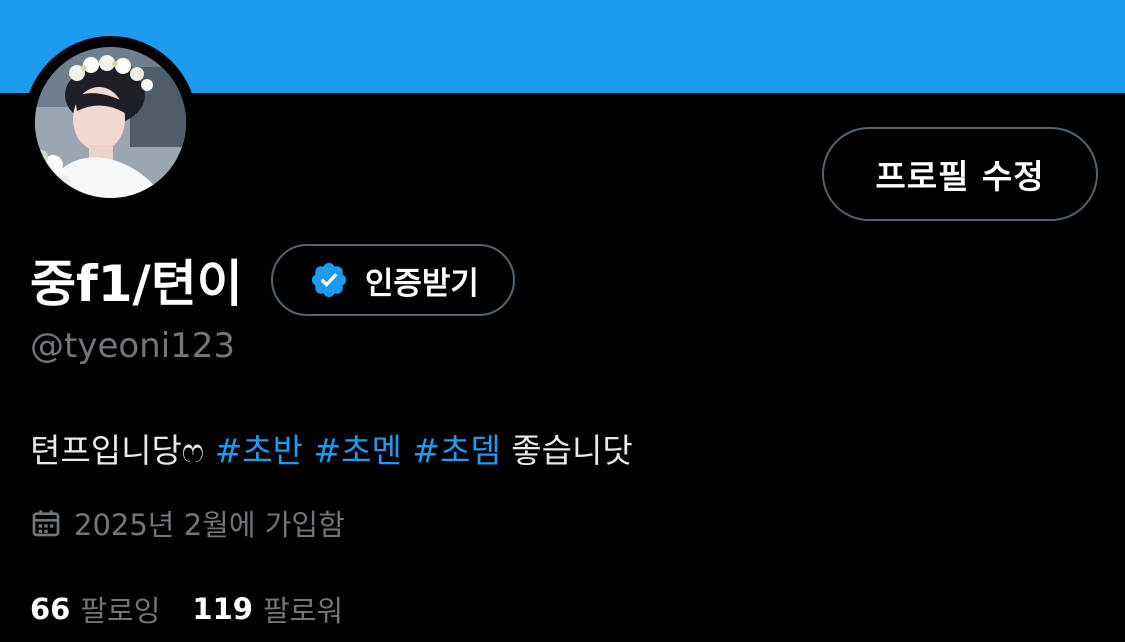  What do you see at coordinates (133, 346) in the screenshot?
I see `user-handle: @tyeoni123` at bounding box center [133, 346].